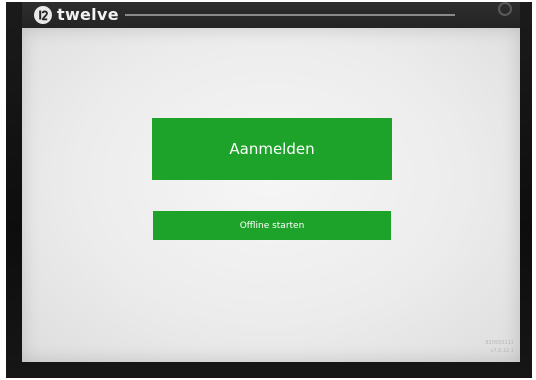 The height and width of the screenshot is (380, 536). What do you see at coordinates (88, 14) in the screenshot?
I see `logo-text: twelve` at bounding box center [88, 14].